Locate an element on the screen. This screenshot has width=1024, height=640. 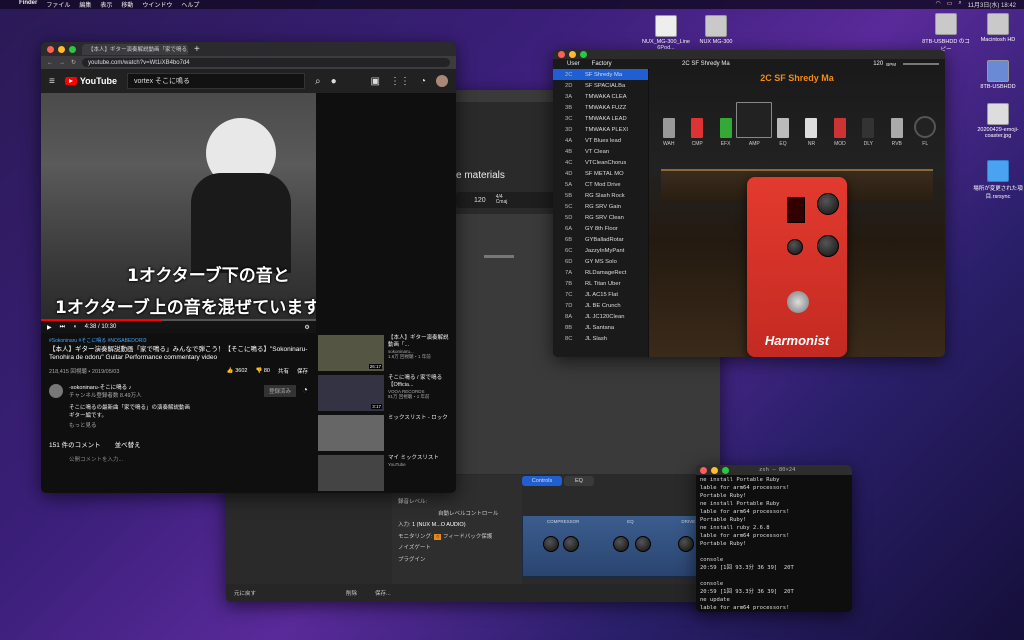
like-button: 👍 3602 is located at coordinates (237, 371).